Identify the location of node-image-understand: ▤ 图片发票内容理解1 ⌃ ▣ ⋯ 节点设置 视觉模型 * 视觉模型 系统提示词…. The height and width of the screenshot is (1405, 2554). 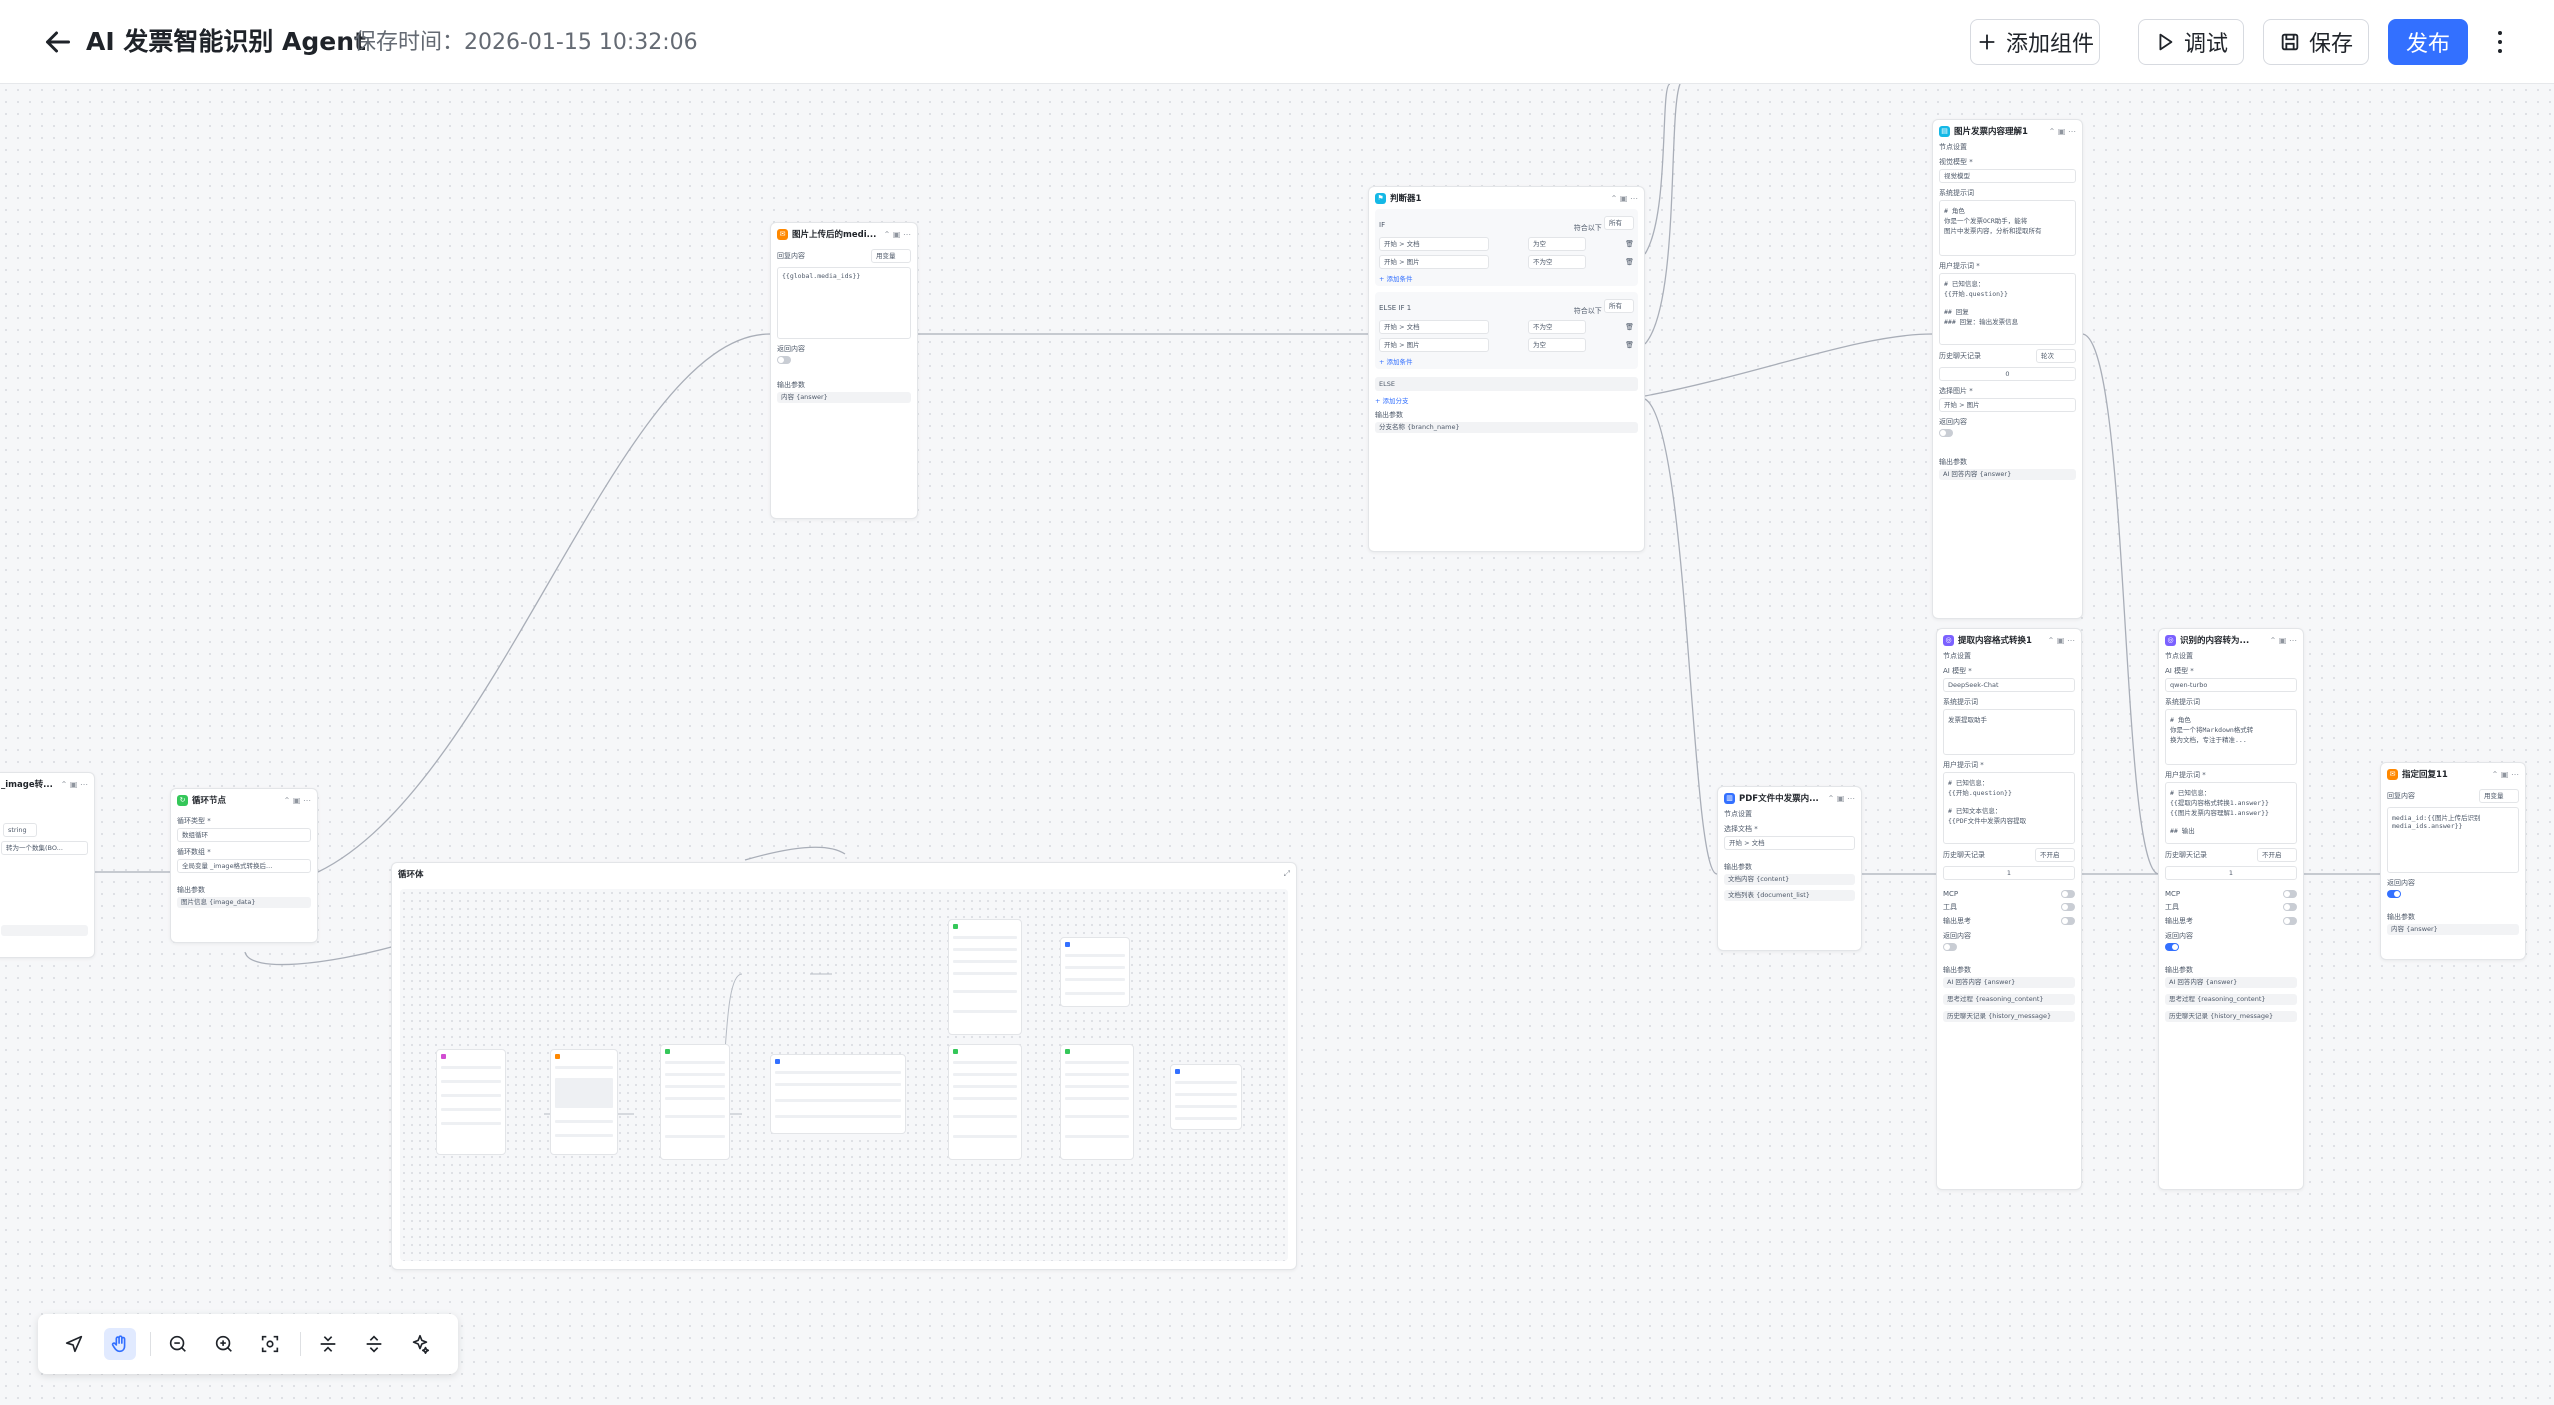
(2007, 369).